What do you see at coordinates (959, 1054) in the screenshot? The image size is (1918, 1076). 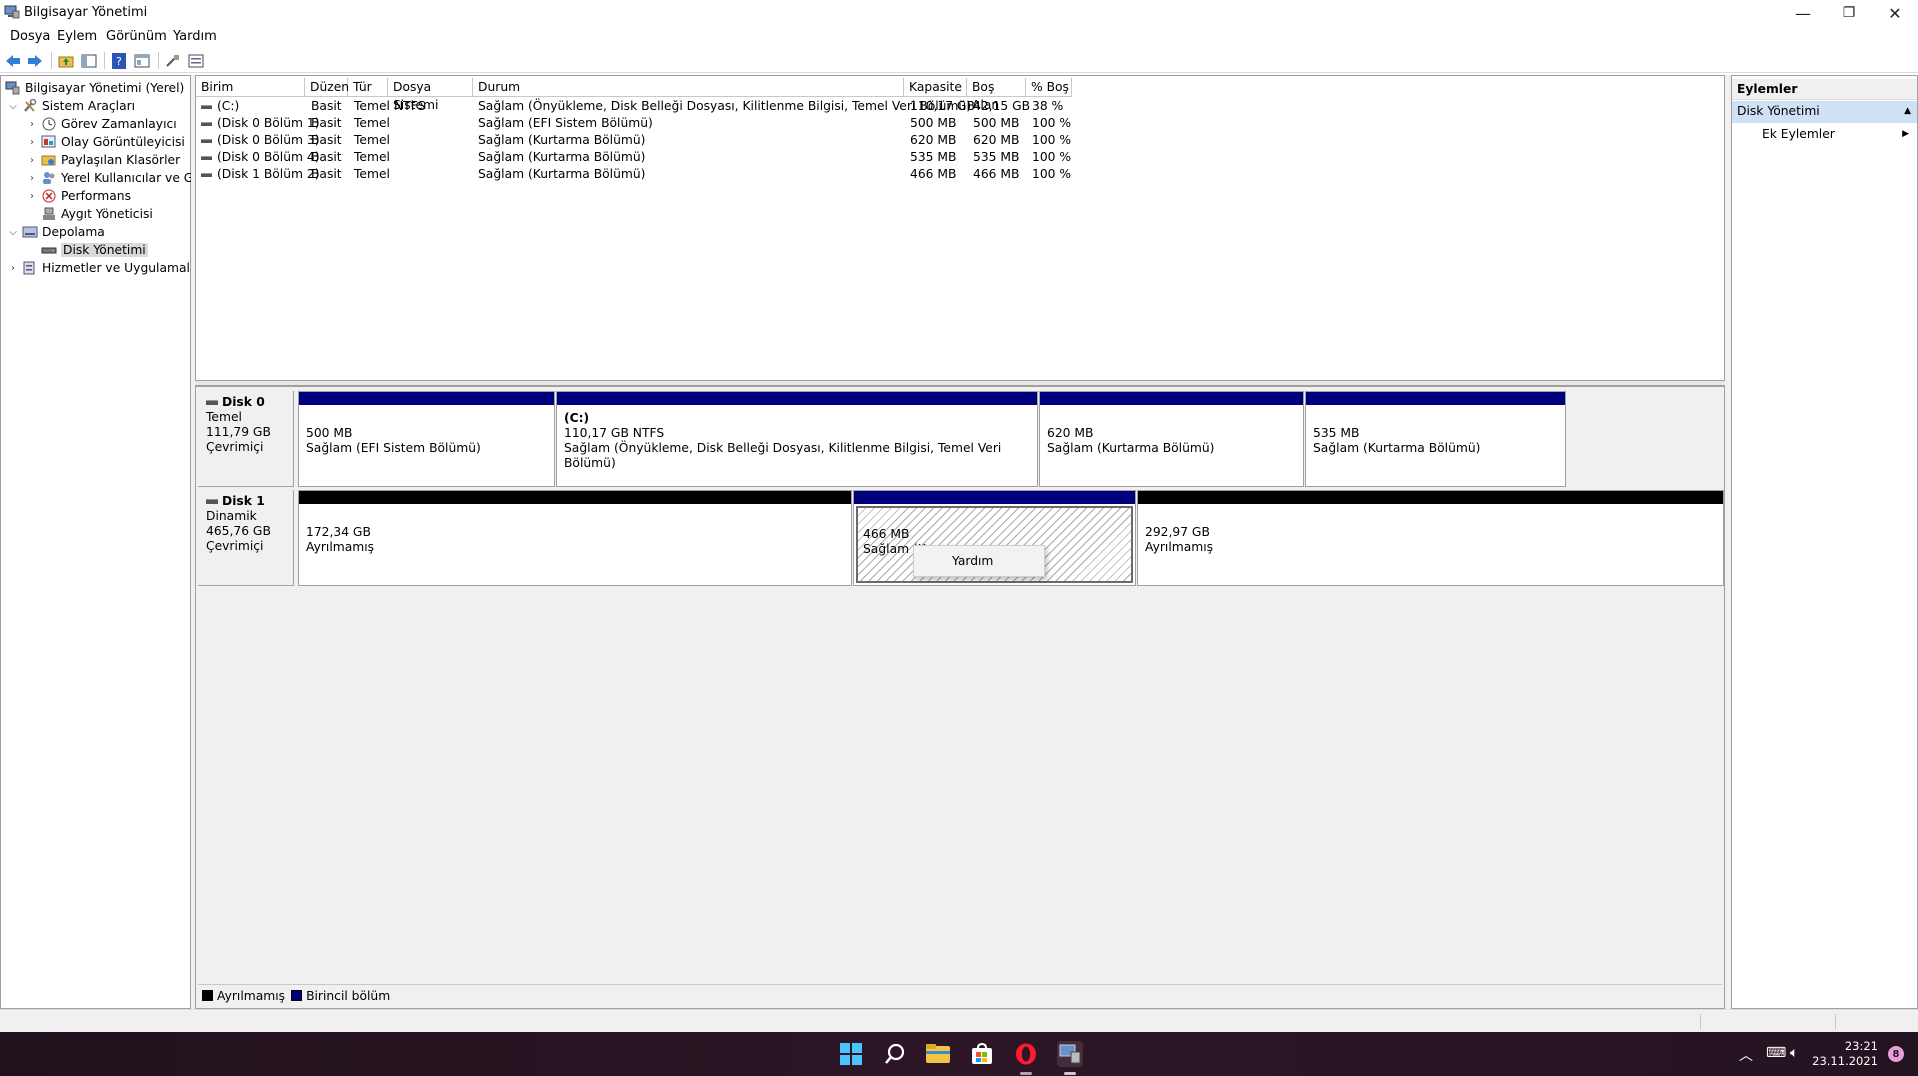 I see `taskbar: ︿ ⌨ 🔈︎ 23:21 23.11.2021 8` at bounding box center [959, 1054].